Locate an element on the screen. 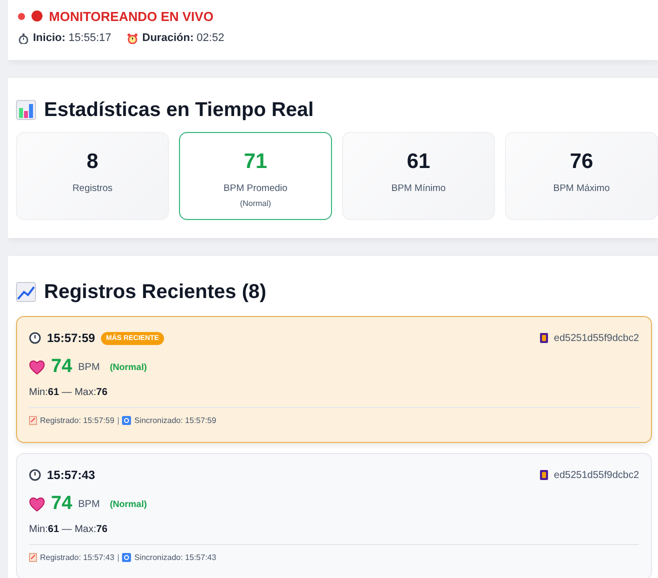 The height and width of the screenshot is (578, 658). registered-time: Registrado: 15:57:43 is located at coordinates (77, 557).